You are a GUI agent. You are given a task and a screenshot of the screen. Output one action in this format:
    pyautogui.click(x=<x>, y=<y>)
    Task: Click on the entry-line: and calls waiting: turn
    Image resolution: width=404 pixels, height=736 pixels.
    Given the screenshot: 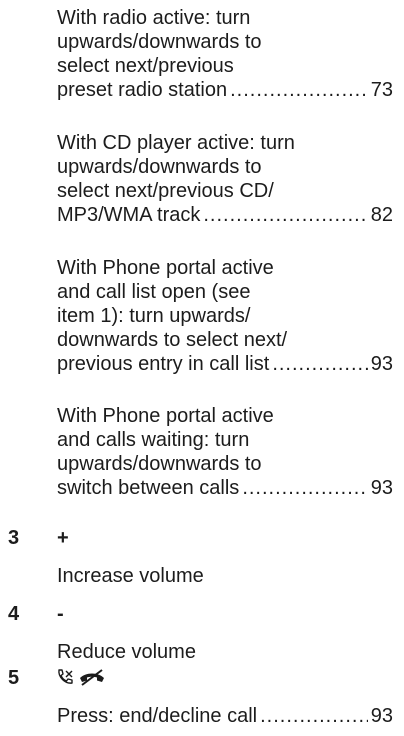 What is the action you would take?
    pyautogui.click(x=153, y=440)
    